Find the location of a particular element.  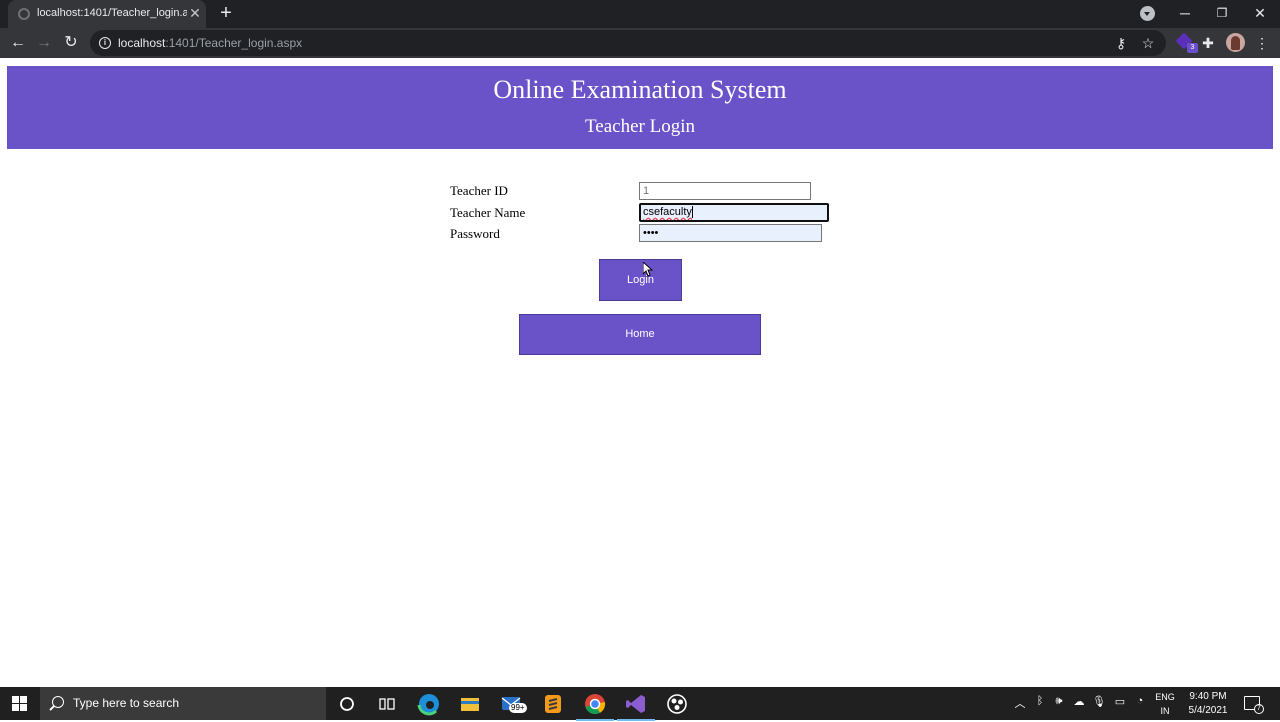

address-bar: i localhost:1401/Teacher_login.aspx ⚷ ☆ is located at coordinates (628, 43).